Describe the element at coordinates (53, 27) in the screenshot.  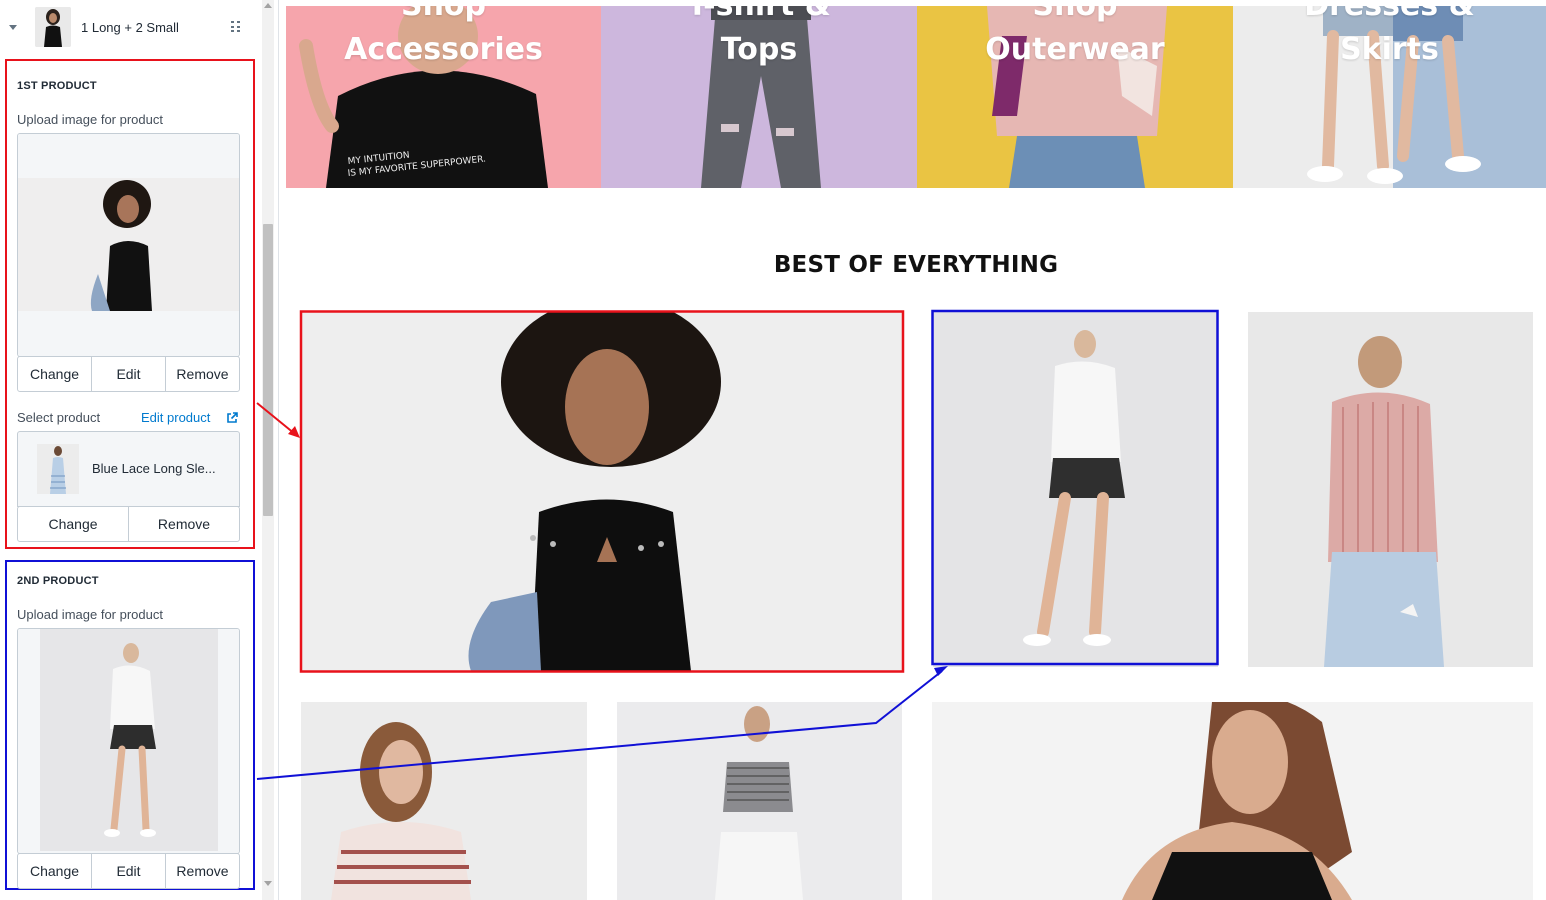
I see `block-thumbnail` at that location.